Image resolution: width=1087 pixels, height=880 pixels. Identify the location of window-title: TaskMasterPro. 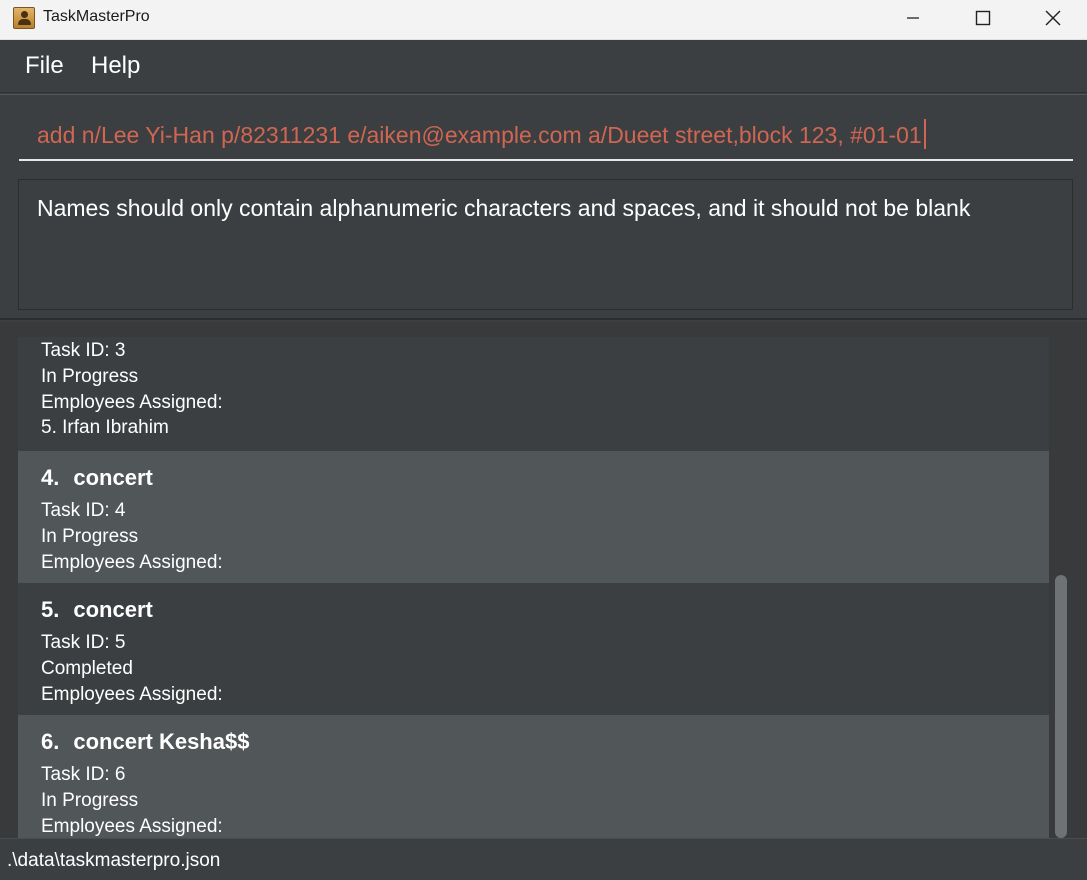
(96, 16).